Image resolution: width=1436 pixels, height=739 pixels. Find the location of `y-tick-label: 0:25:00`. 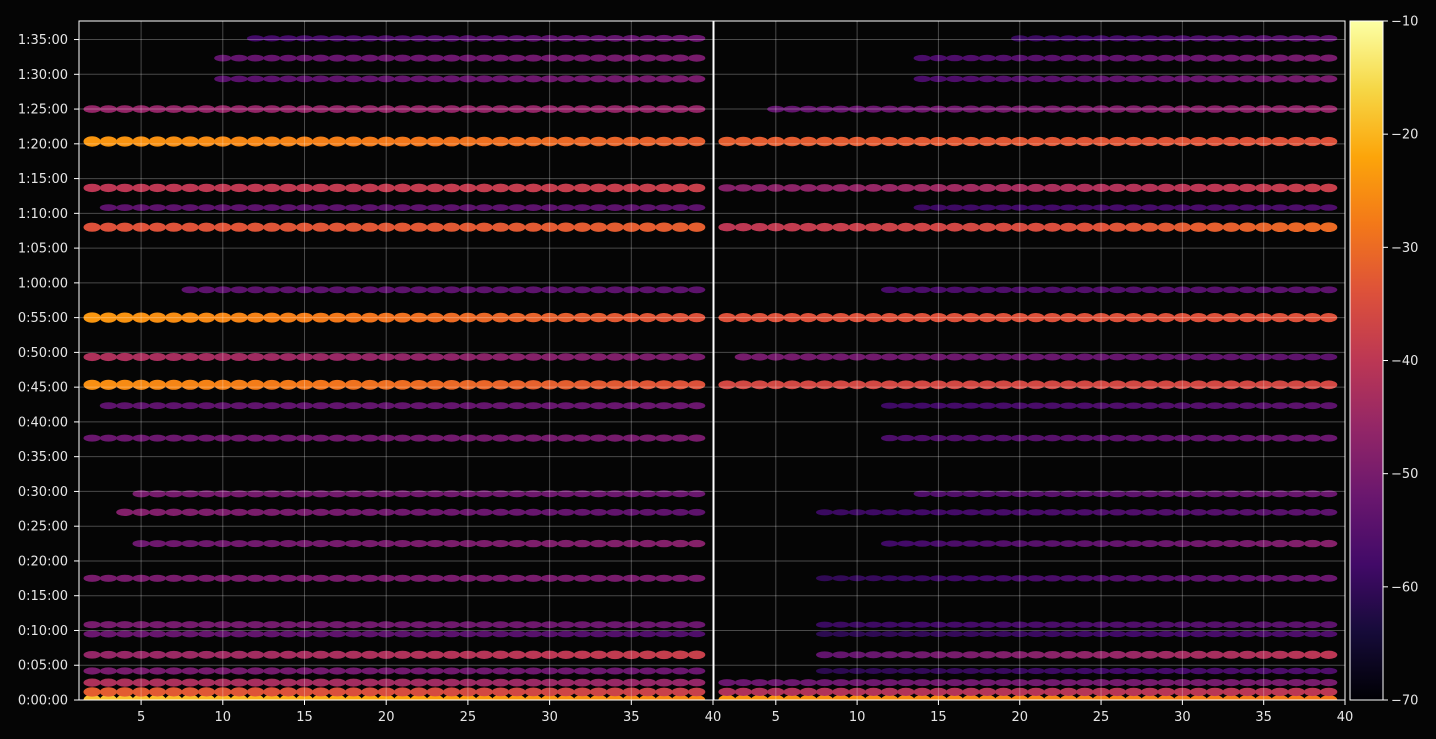

y-tick-label: 0:25:00 is located at coordinates (43, 527).